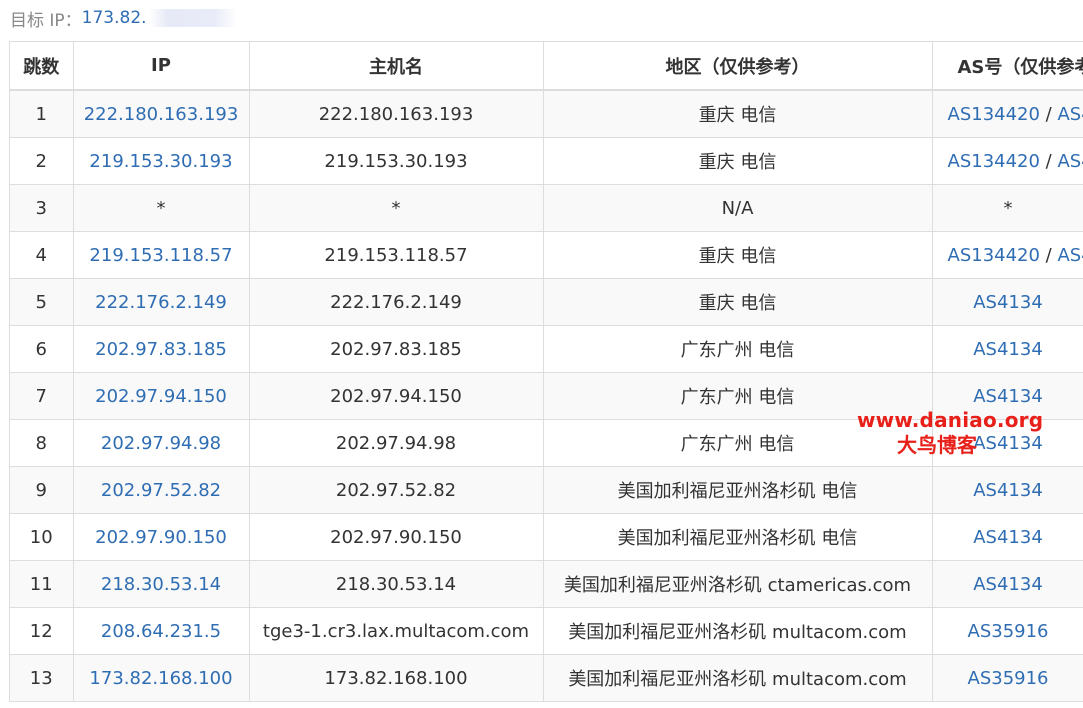 This screenshot has width=1083, height=708. I want to click on cell-hostname: 202.97.94.150, so click(396, 396).